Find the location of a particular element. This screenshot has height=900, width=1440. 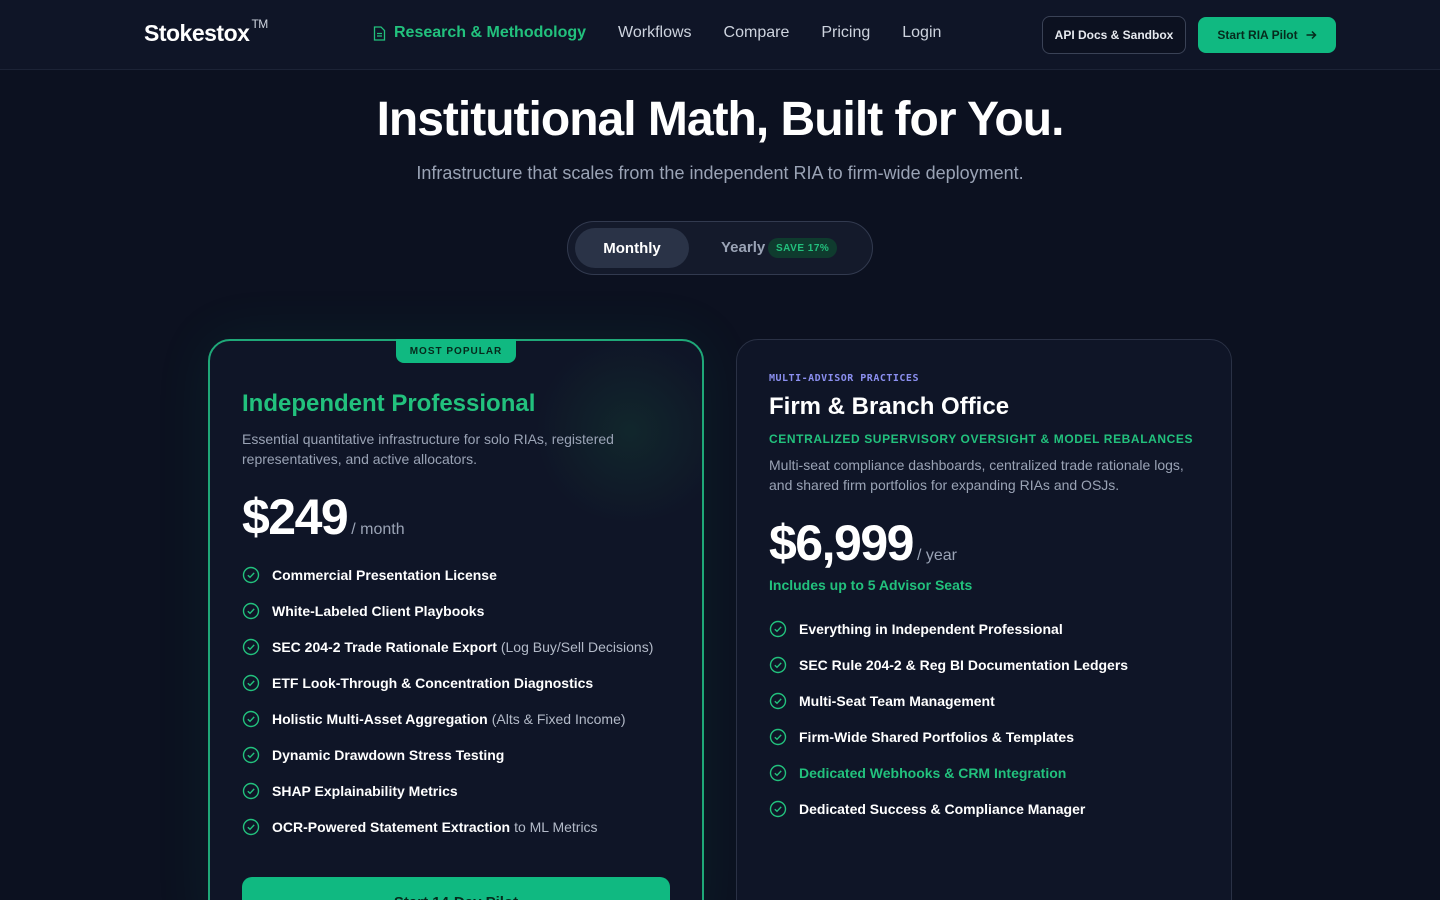

feature-item: Everything in Independent Professional is located at coordinates (948, 629).